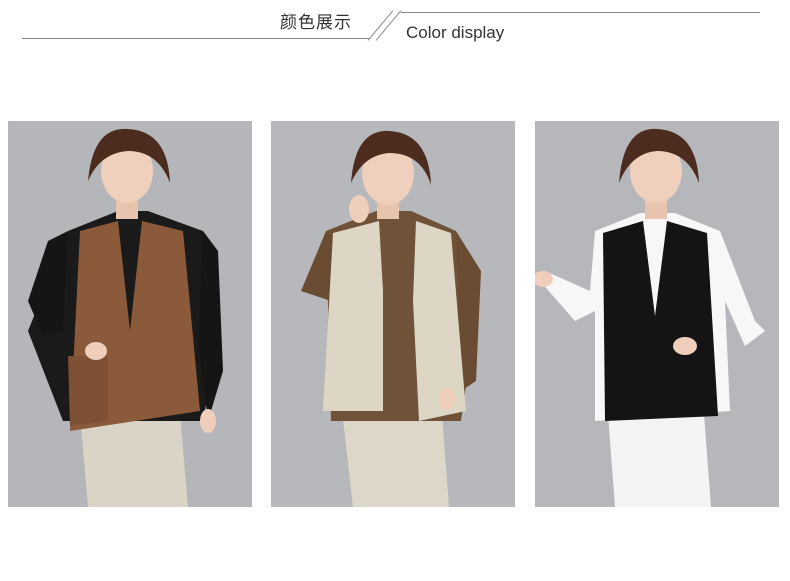 The image size is (790, 581). What do you see at coordinates (455, 32) in the screenshot?
I see `section-title-english: Color display` at bounding box center [455, 32].